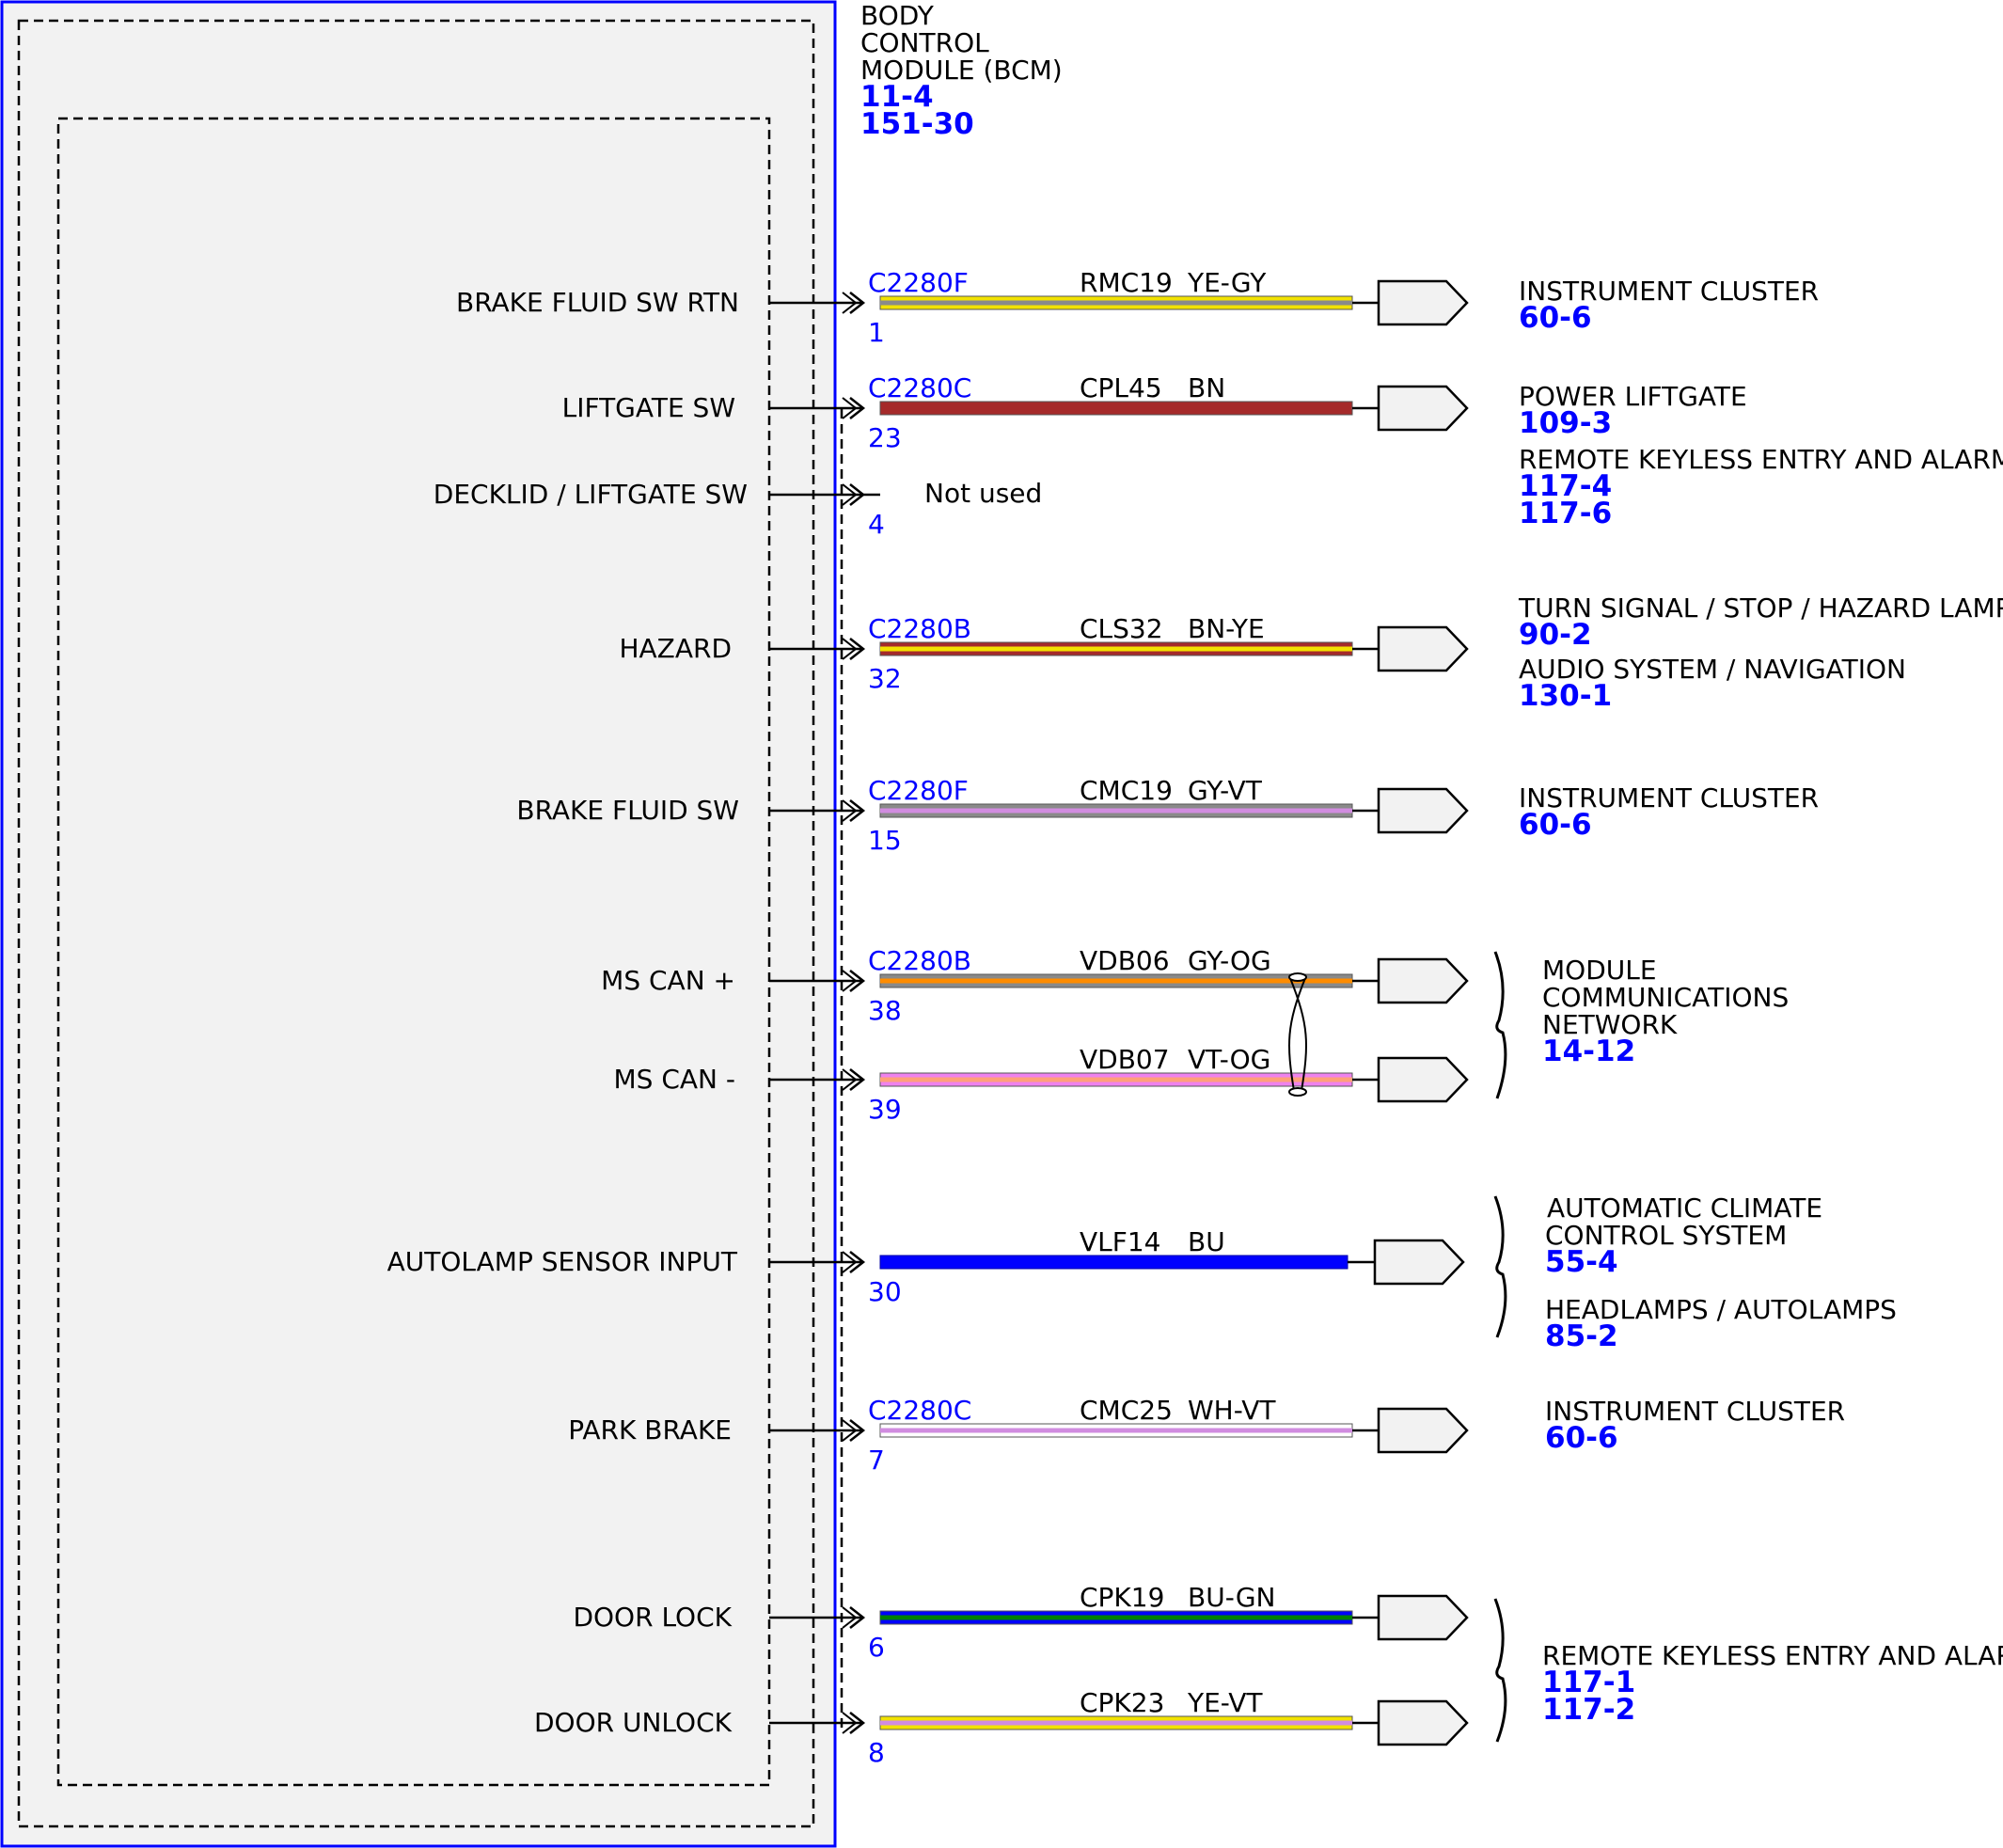 This screenshot has height=1848, width=2003. I want to click on dest-ref: 90-2, so click(1555, 635).